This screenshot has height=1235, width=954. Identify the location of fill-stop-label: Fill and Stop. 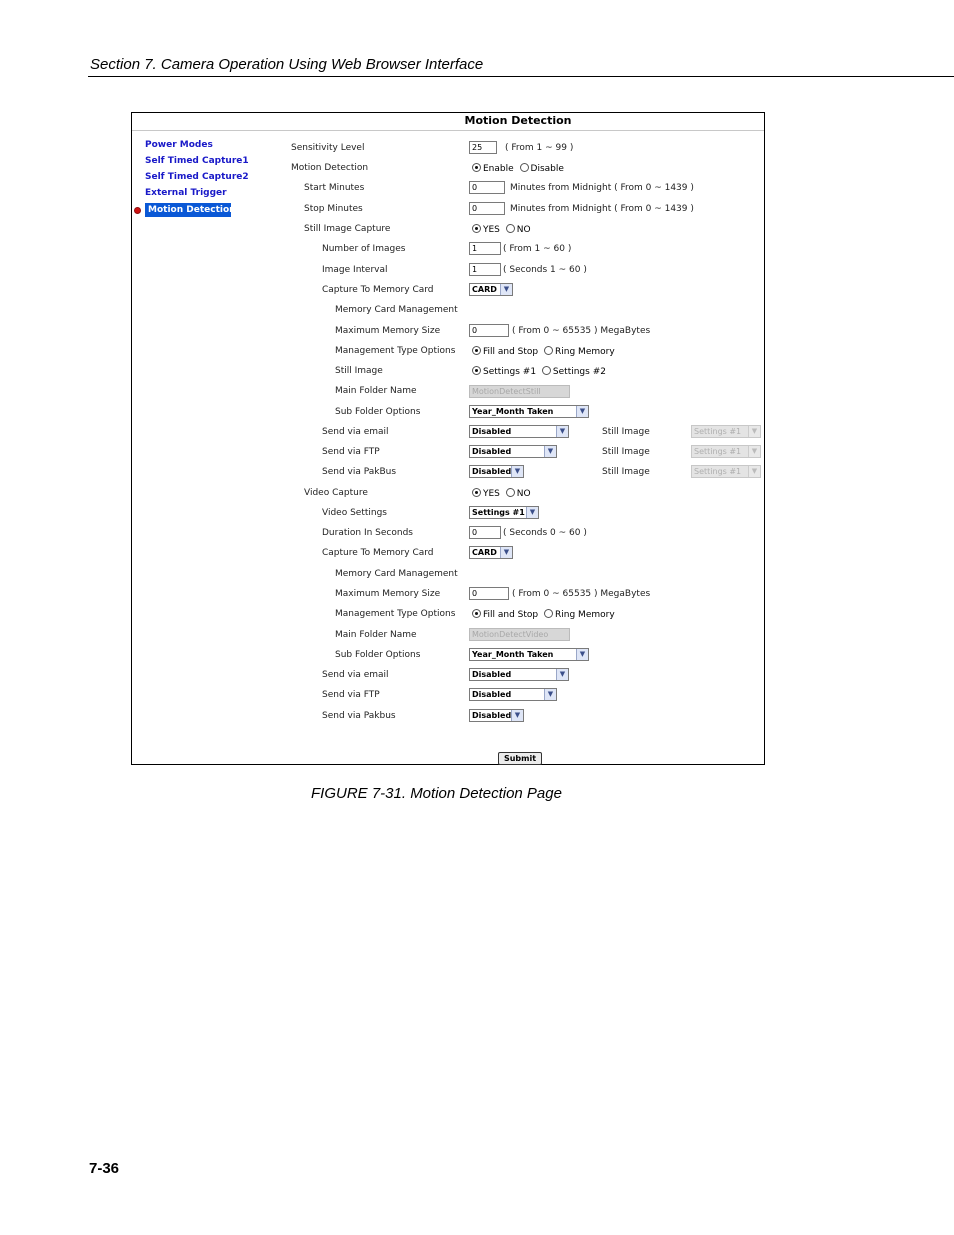
(511, 352).